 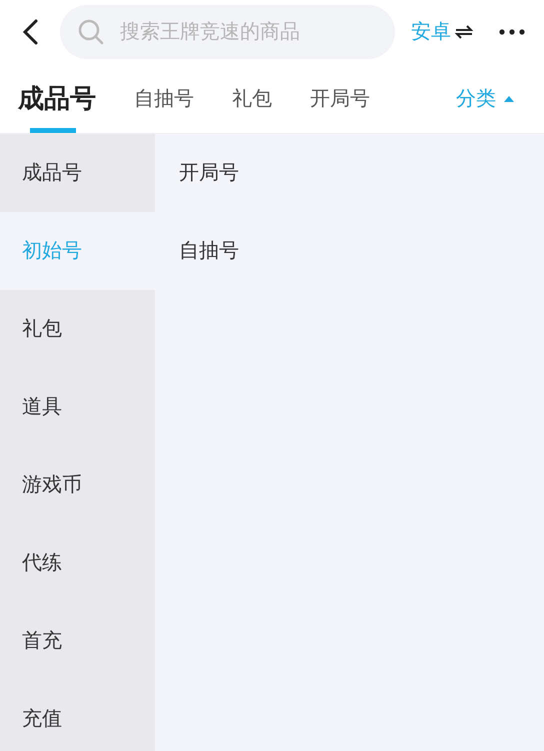 I want to click on category-tab: 开局号, so click(x=340, y=98).